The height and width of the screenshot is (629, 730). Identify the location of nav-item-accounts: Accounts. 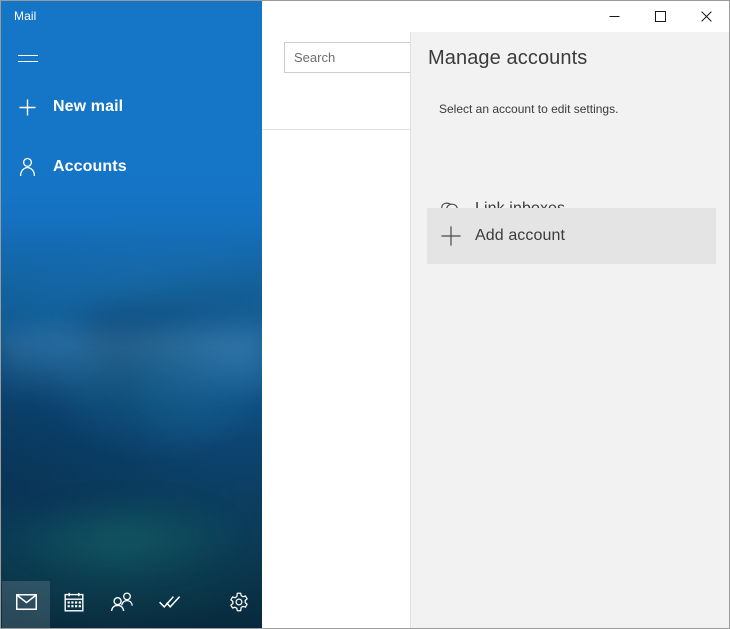
(131, 167).